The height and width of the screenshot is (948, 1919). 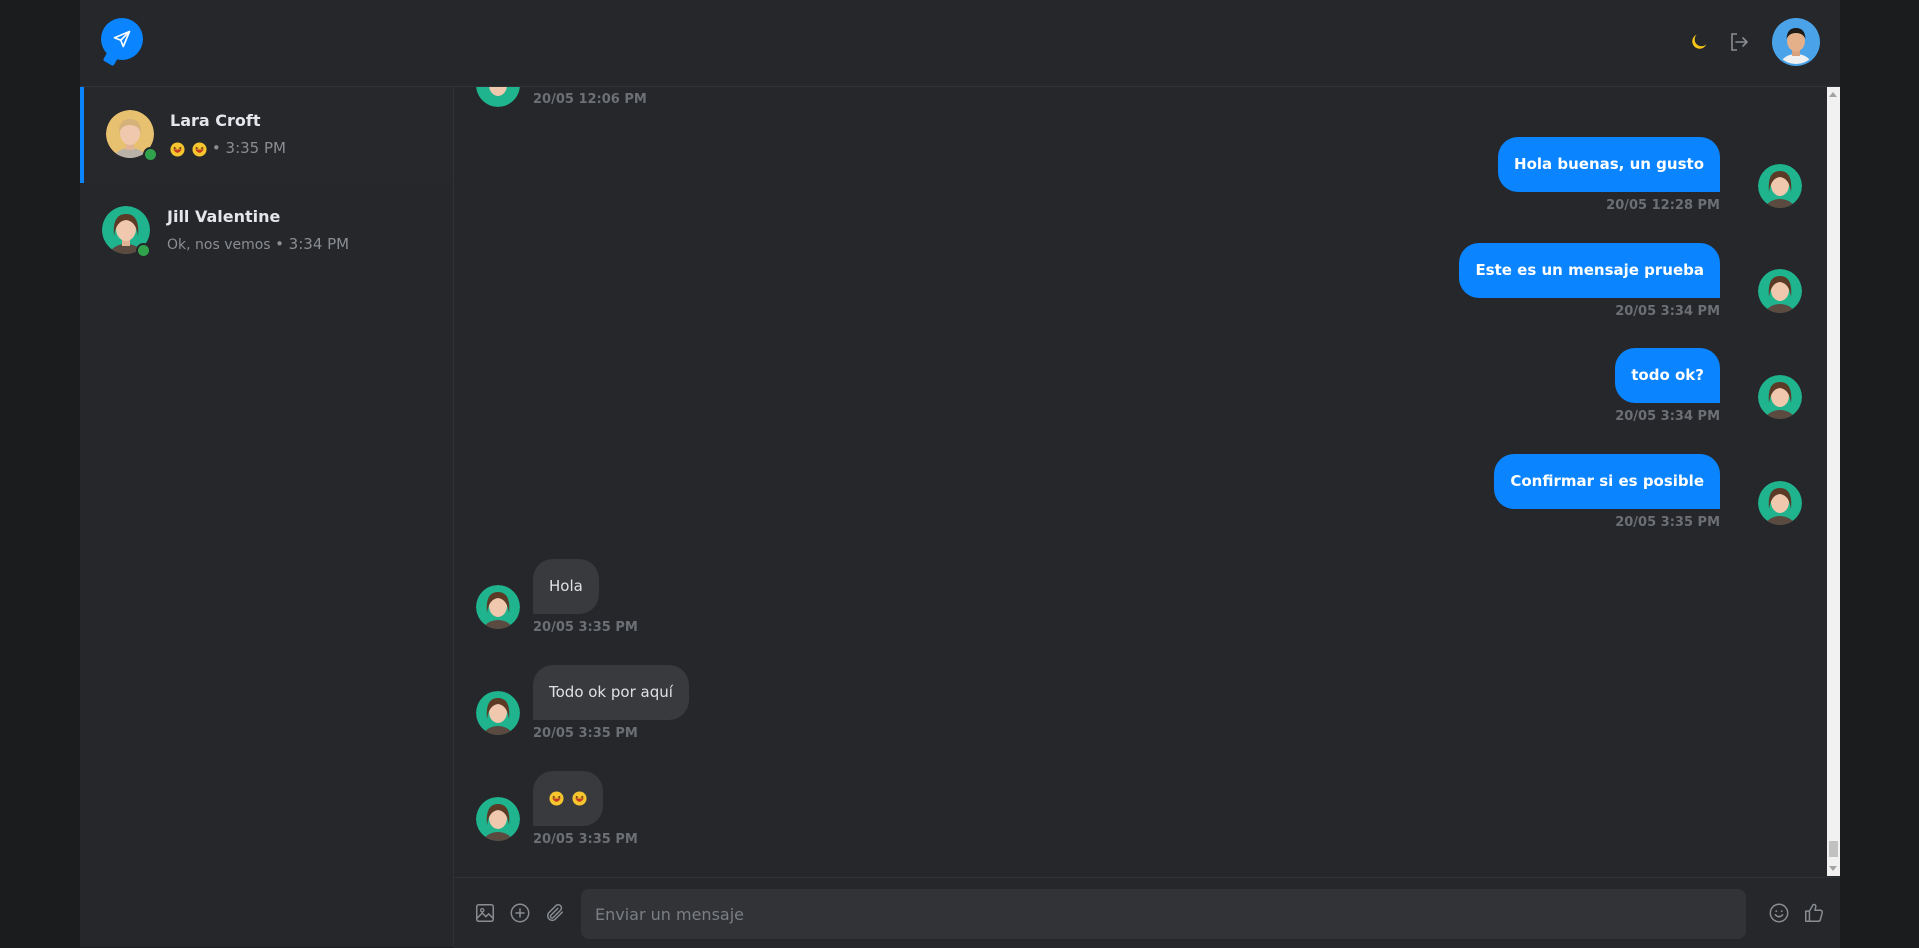 I want to click on message-scrollbar, so click(x=1833, y=481).